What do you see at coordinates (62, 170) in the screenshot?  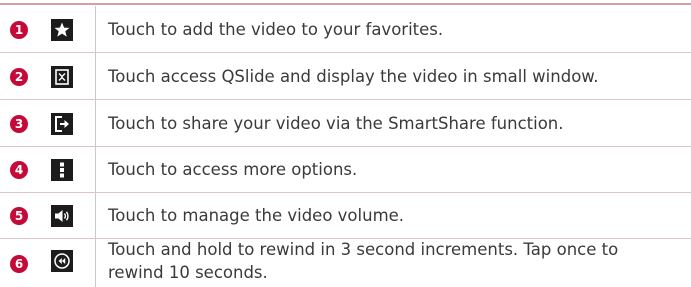 I see `more-options-icon` at bounding box center [62, 170].